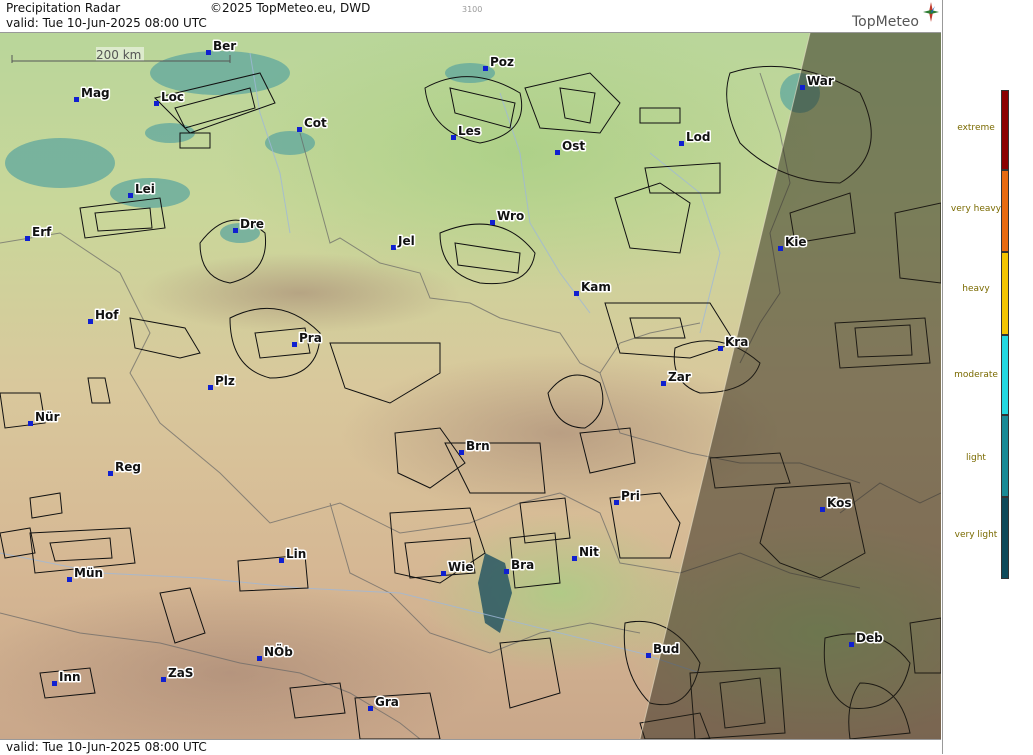  I want to click on city-label: Erf, so click(42, 232).